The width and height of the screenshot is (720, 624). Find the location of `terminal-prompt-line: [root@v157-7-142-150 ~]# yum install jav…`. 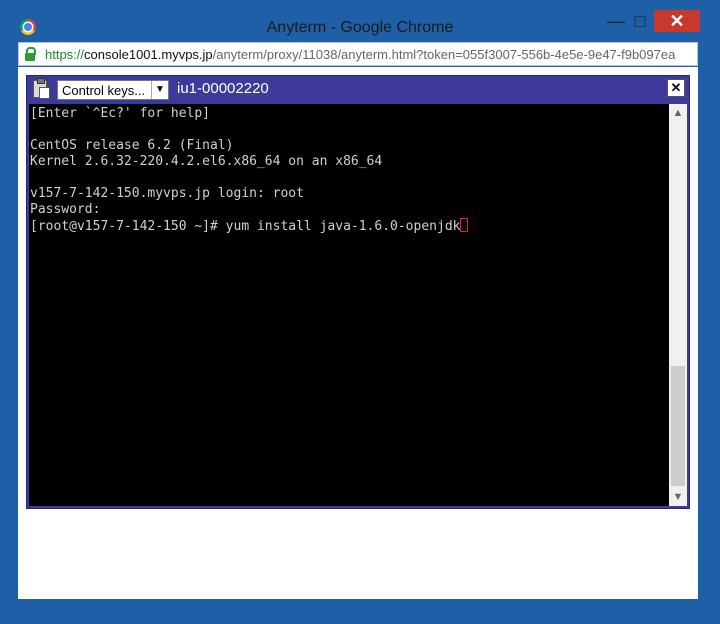

terminal-prompt-line: [root@v157-7-142-150 ~]# yum install jav… is located at coordinates (349, 226).